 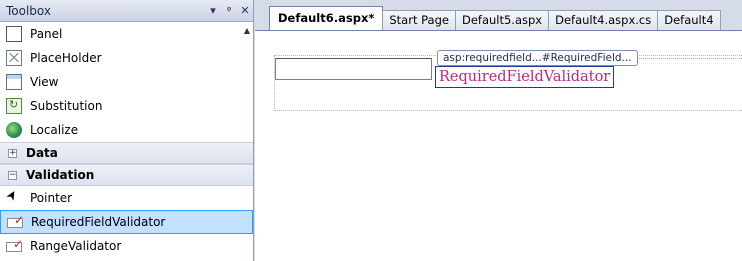 What do you see at coordinates (502, 20) in the screenshot?
I see `tab-default5-aspx: Default5.aspx` at bounding box center [502, 20].